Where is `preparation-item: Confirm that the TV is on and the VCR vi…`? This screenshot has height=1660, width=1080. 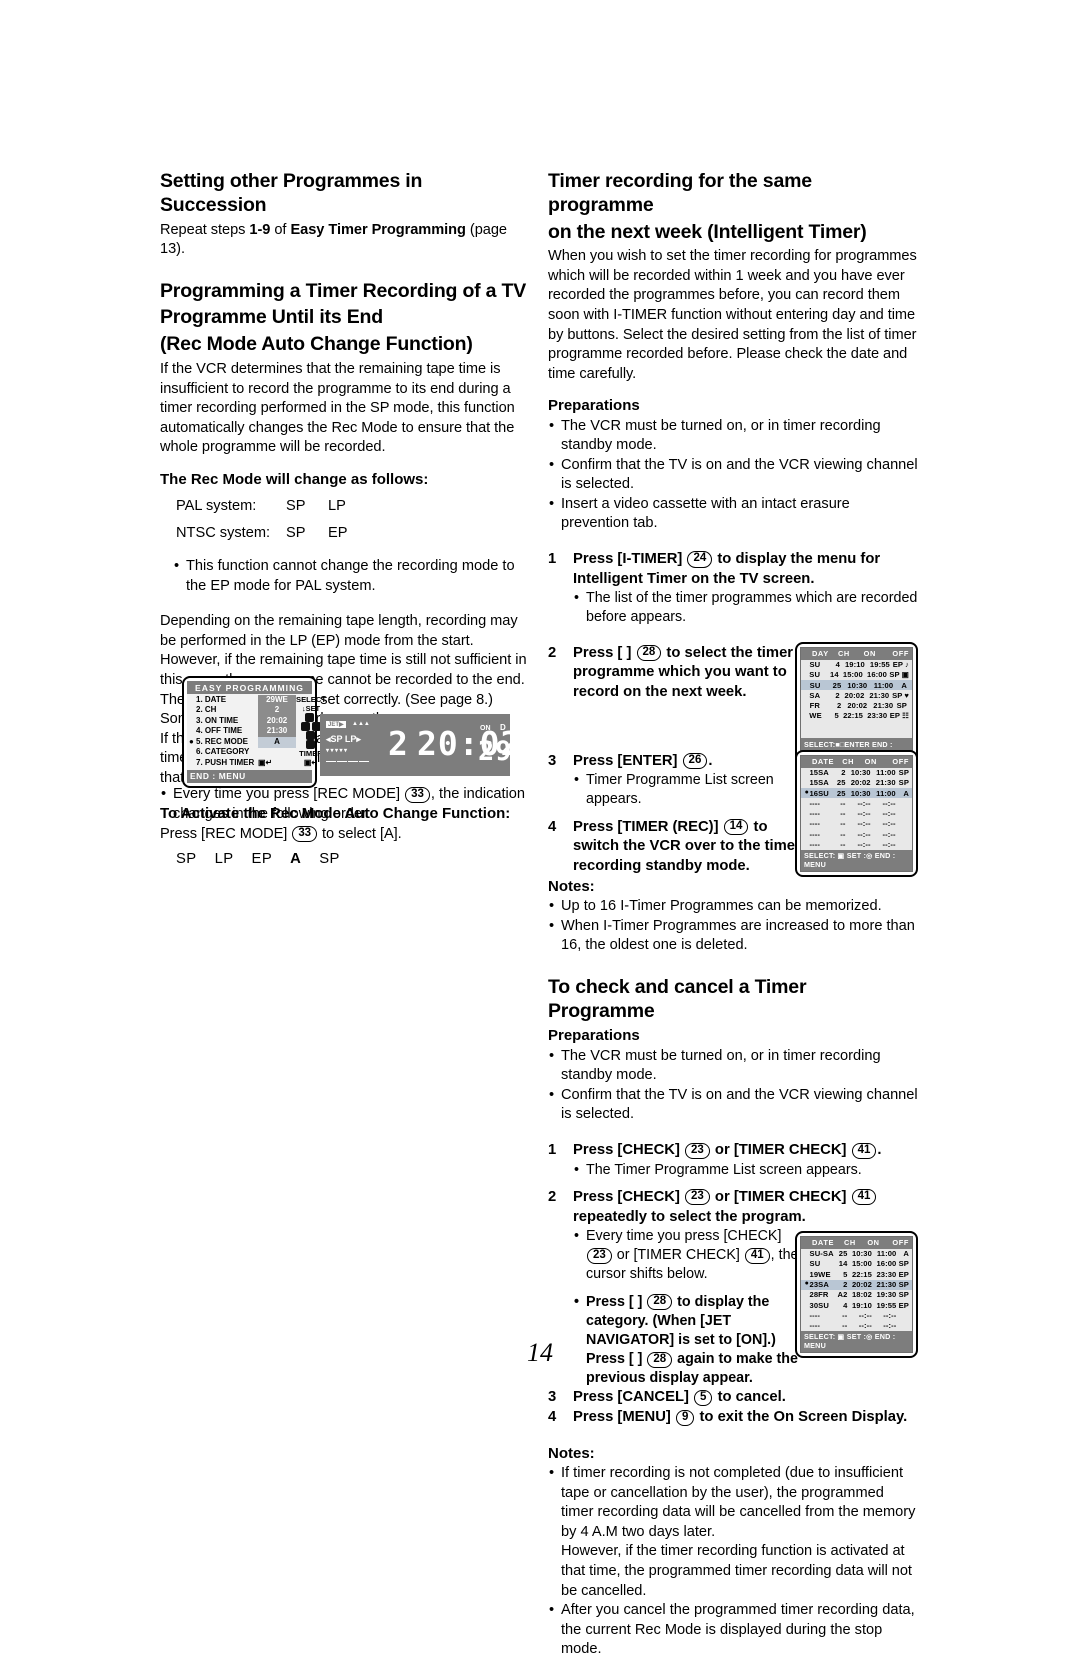
preparation-item: Confirm that the TV is on and the VCR vi… is located at coordinates (733, 1105).